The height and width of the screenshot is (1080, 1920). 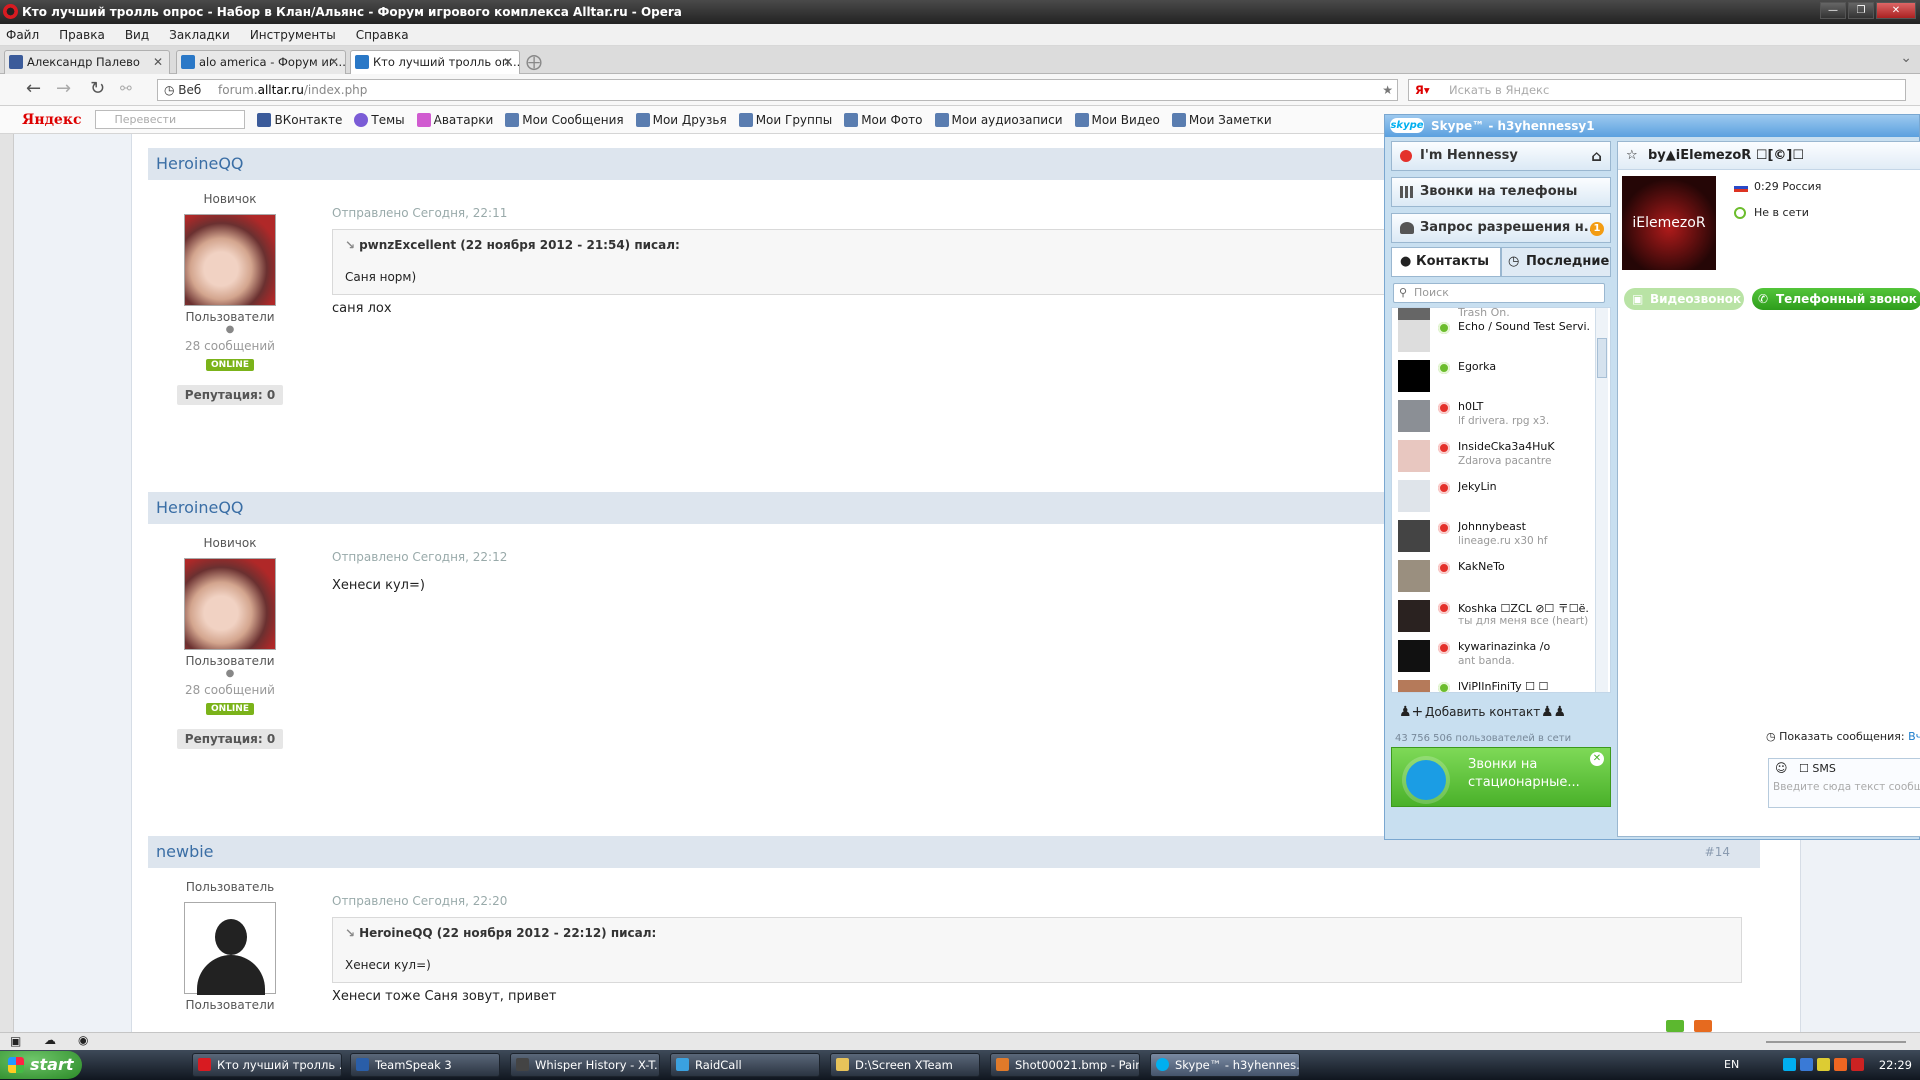 What do you see at coordinates (170, 126) in the screenshot?
I see `translate-field: Перевести выделенное` at bounding box center [170, 126].